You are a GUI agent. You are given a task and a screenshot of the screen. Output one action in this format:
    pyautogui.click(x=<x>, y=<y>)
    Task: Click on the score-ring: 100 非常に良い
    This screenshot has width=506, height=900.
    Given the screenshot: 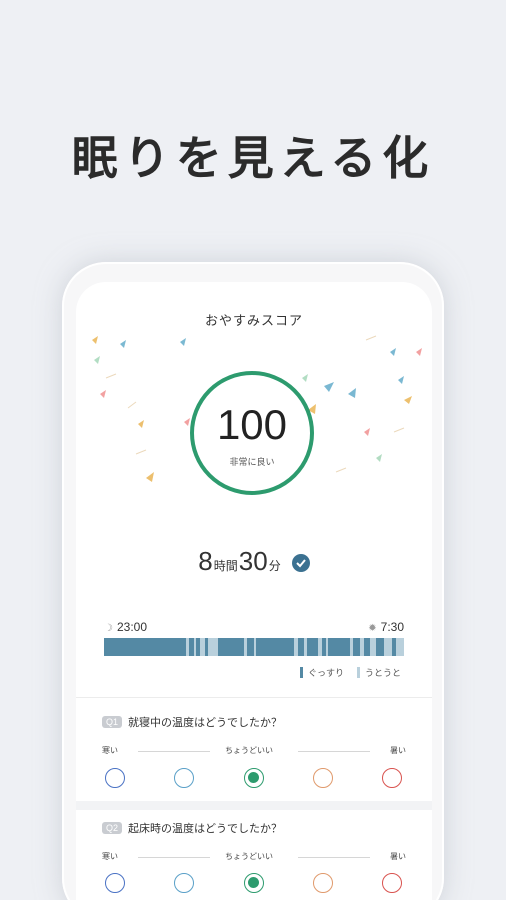 What is the action you would take?
    pyautogui.click(x=252, y=433)
    